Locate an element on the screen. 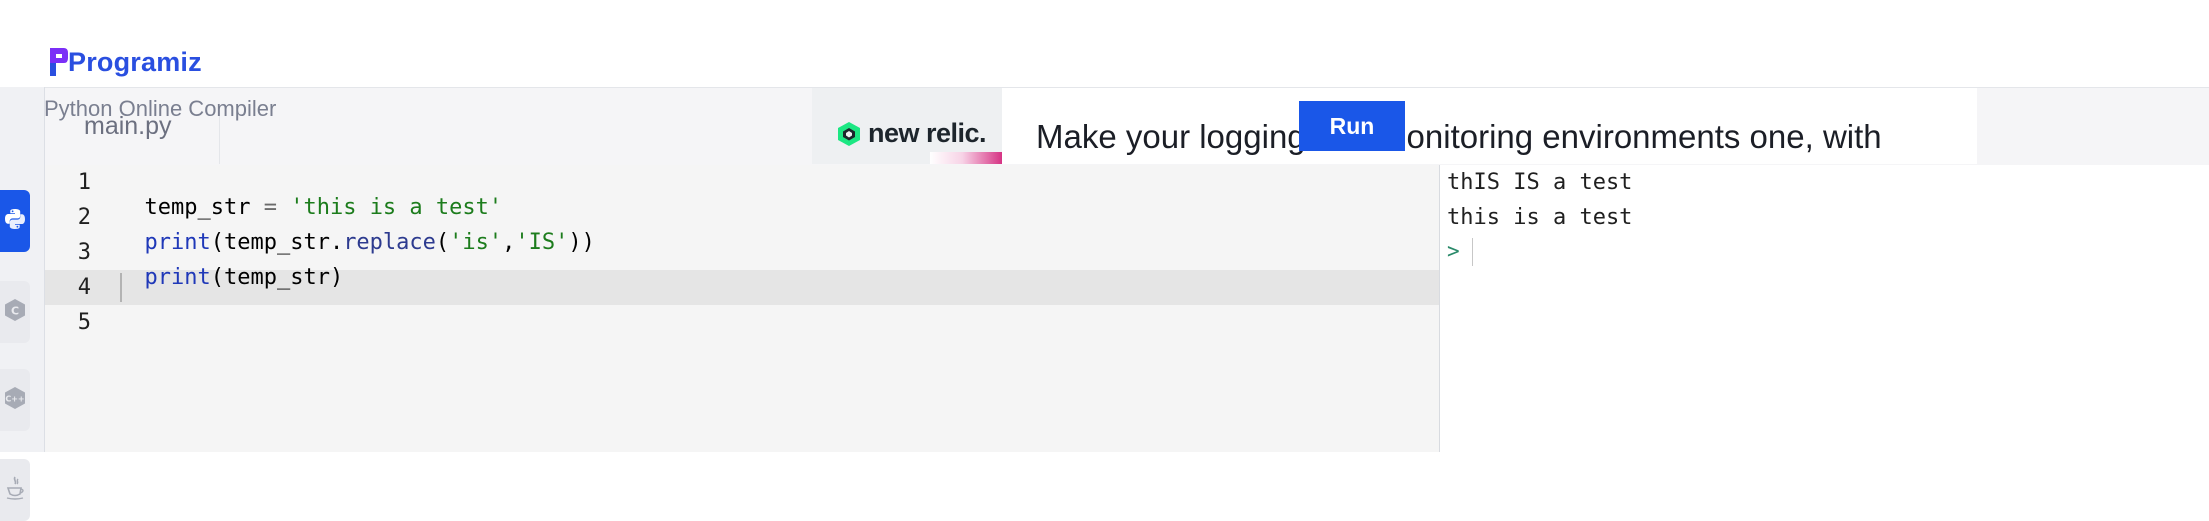 Image resolution: width=2209 pixels, height=521 pixels. code-line: print(temp_str) is located at coordinates (231, 265).